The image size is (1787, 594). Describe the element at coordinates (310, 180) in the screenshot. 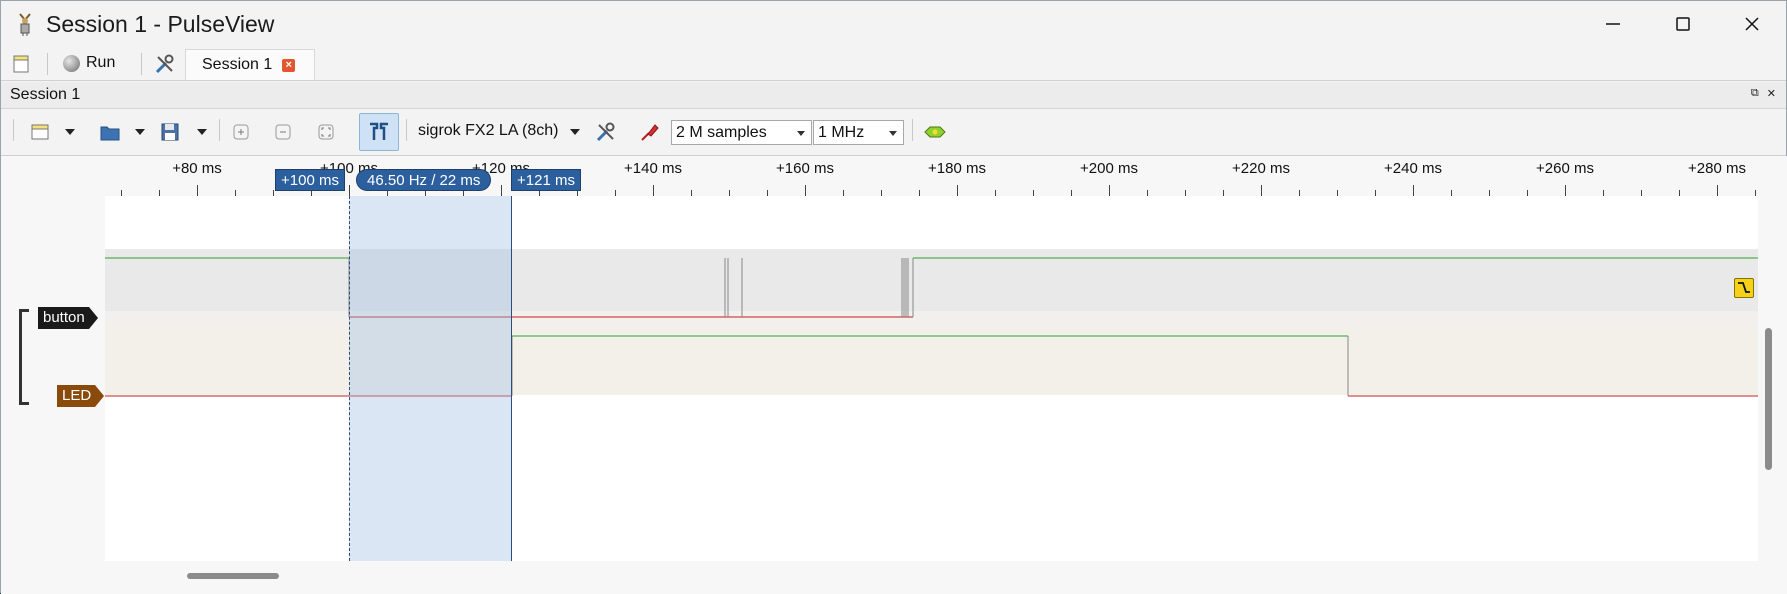

I see `left-cursor-flag: +100 ms` at that location.